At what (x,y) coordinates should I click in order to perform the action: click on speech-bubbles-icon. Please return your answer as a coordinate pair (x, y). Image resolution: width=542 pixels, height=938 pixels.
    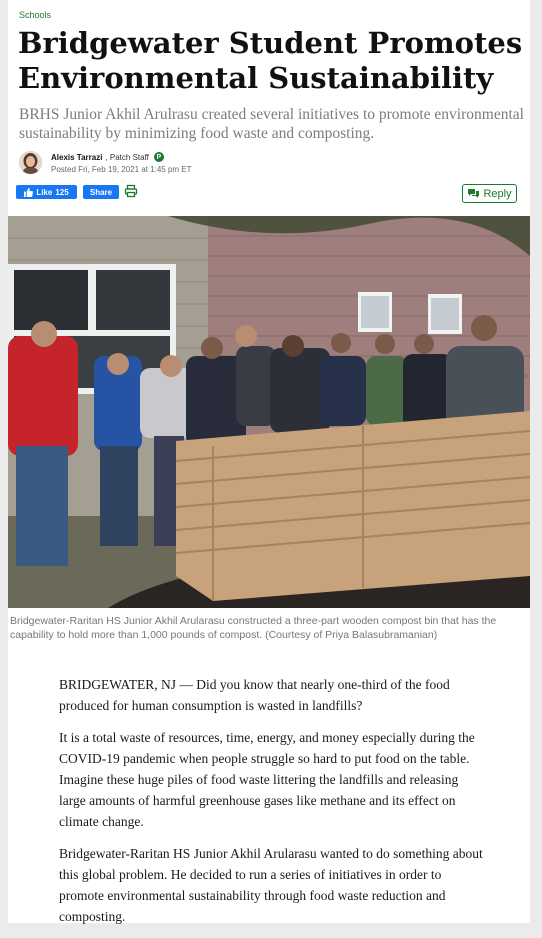
    Looking at the image, I should click on (474, 193).